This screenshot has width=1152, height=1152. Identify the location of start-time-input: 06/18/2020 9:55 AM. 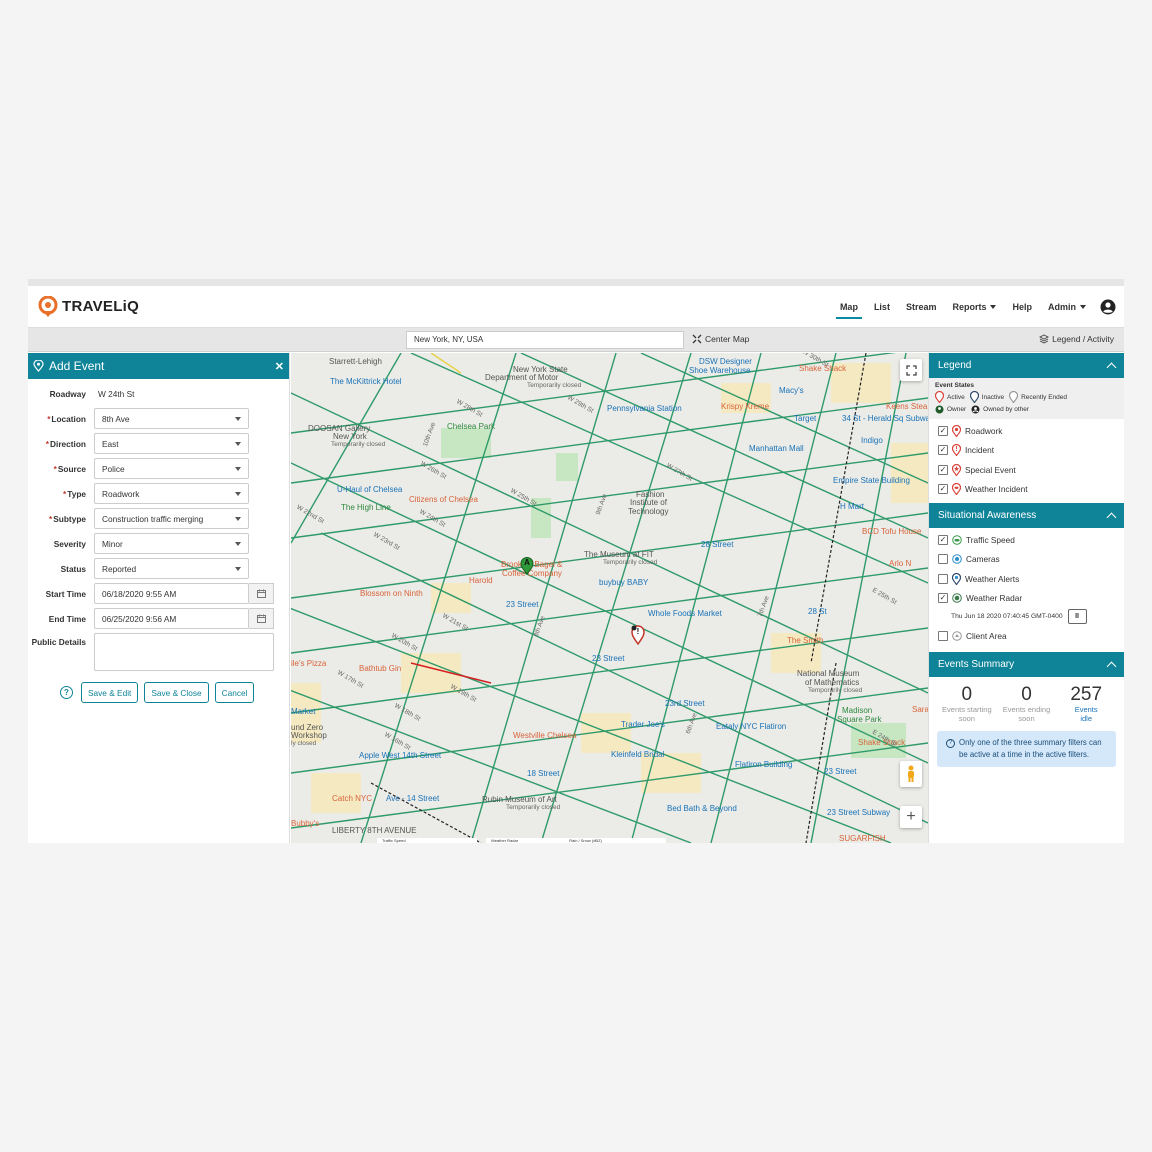
(171, 593).